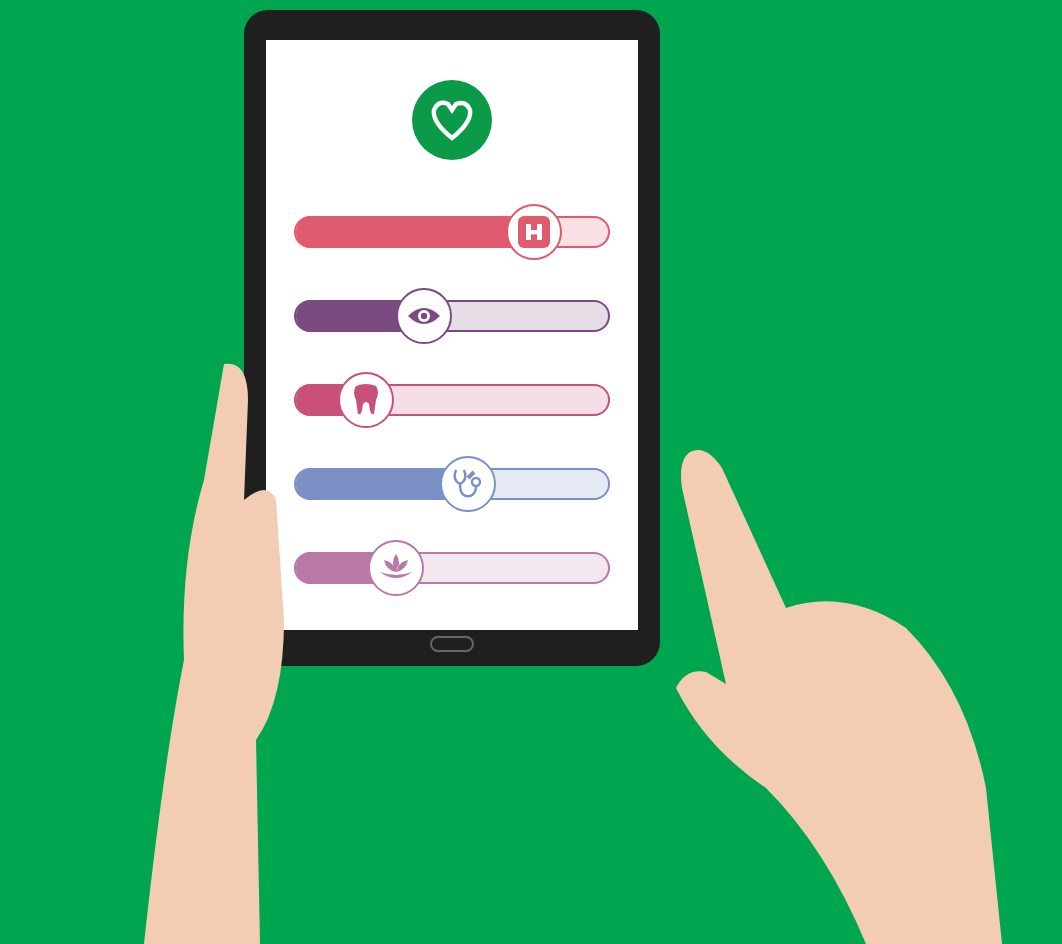  Describe the element at coordinates (452, 120) in the screenshot. I see `heart-logo-icon` at that location.